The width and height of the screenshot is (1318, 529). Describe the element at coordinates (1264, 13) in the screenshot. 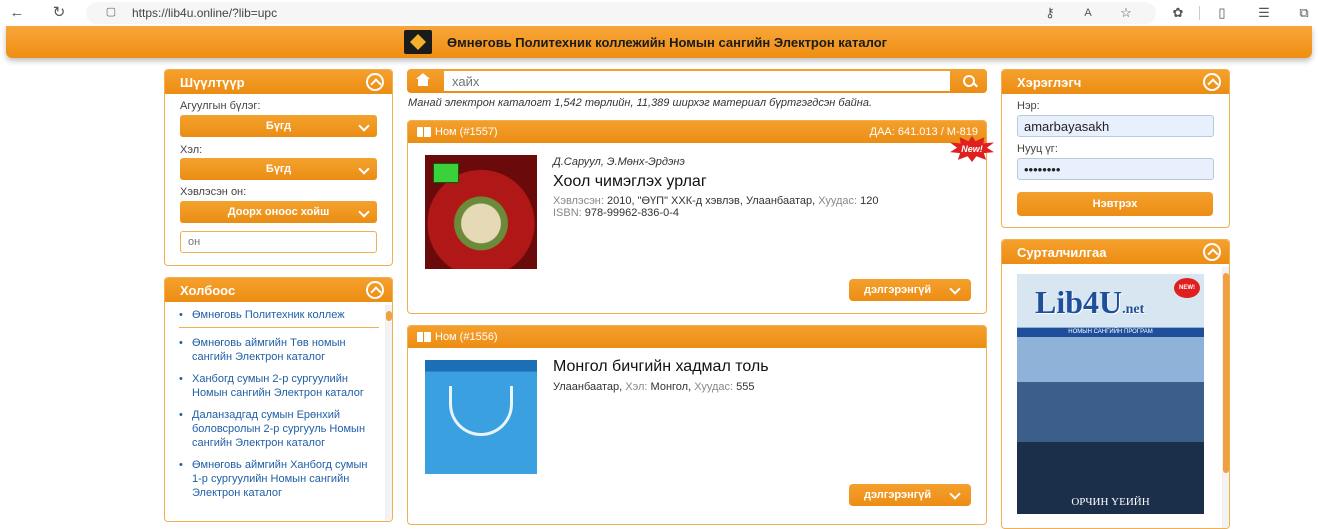

I see `favorites-list-icon: ☰` at that location.